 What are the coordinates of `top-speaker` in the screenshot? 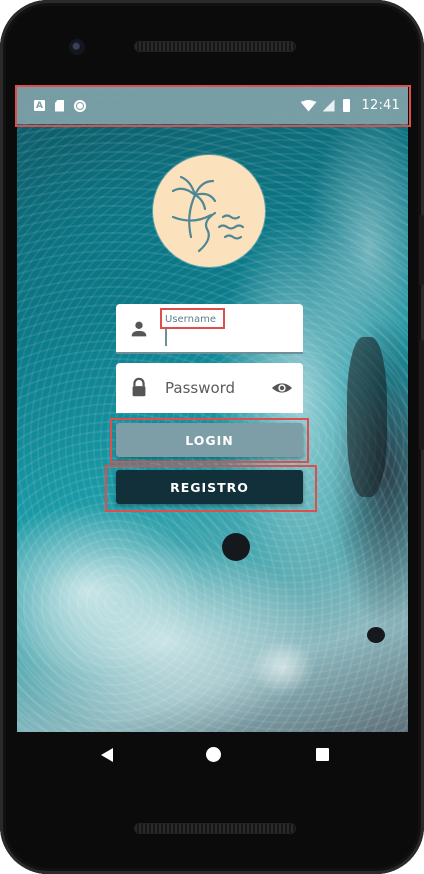 It's located at (215, 46).